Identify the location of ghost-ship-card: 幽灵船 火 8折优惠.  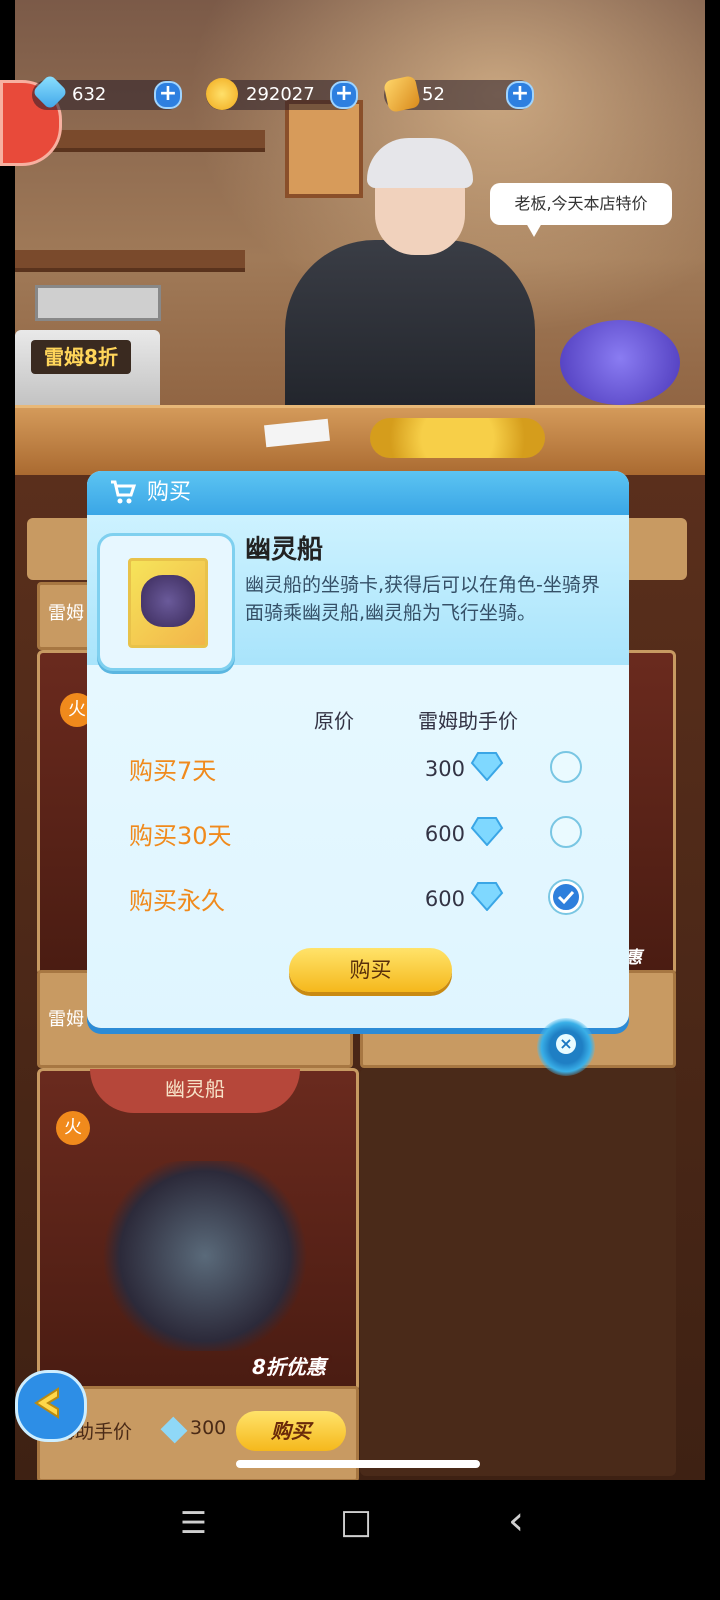
(198, 1230).